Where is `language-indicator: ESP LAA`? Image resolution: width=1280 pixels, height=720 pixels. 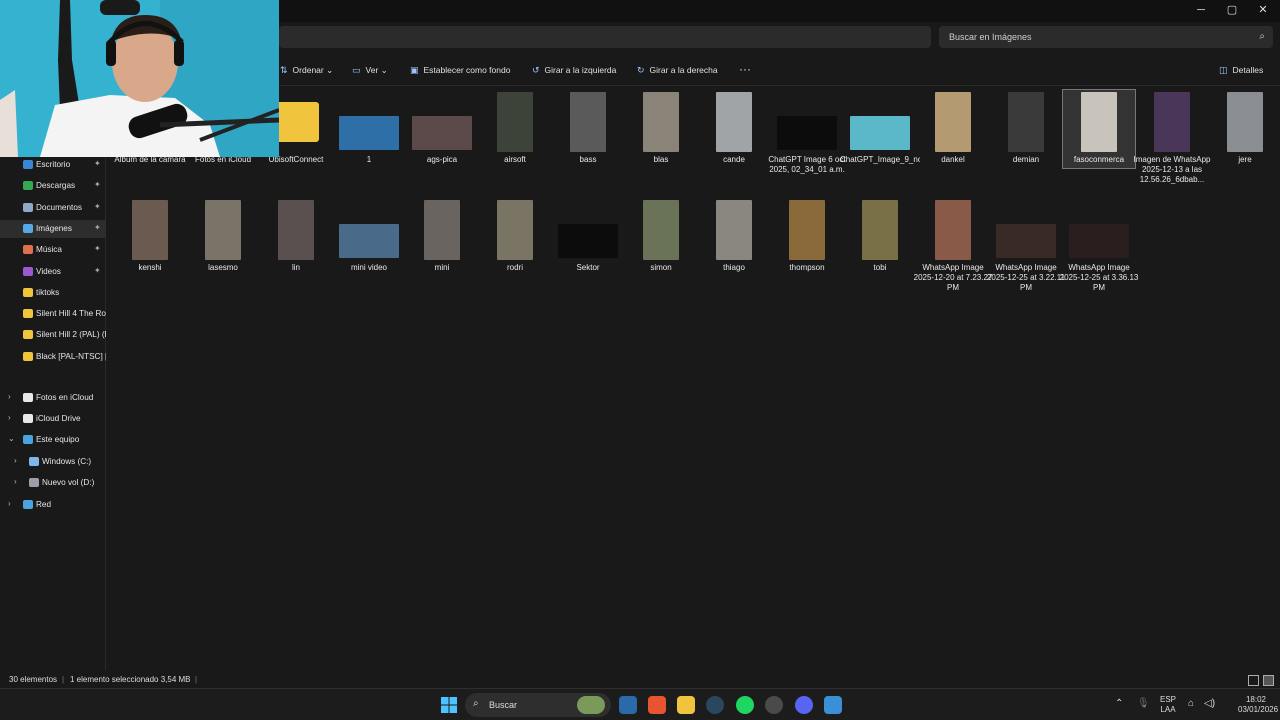
language-indicator: ESP LAA is located at coordinates (1168, 705).